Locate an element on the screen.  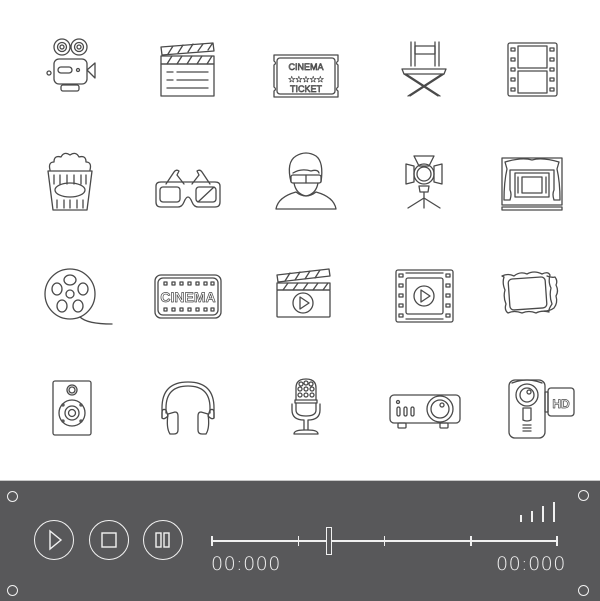
cinema-sign-icon: CINEMA is located at coordinates (188, 296).